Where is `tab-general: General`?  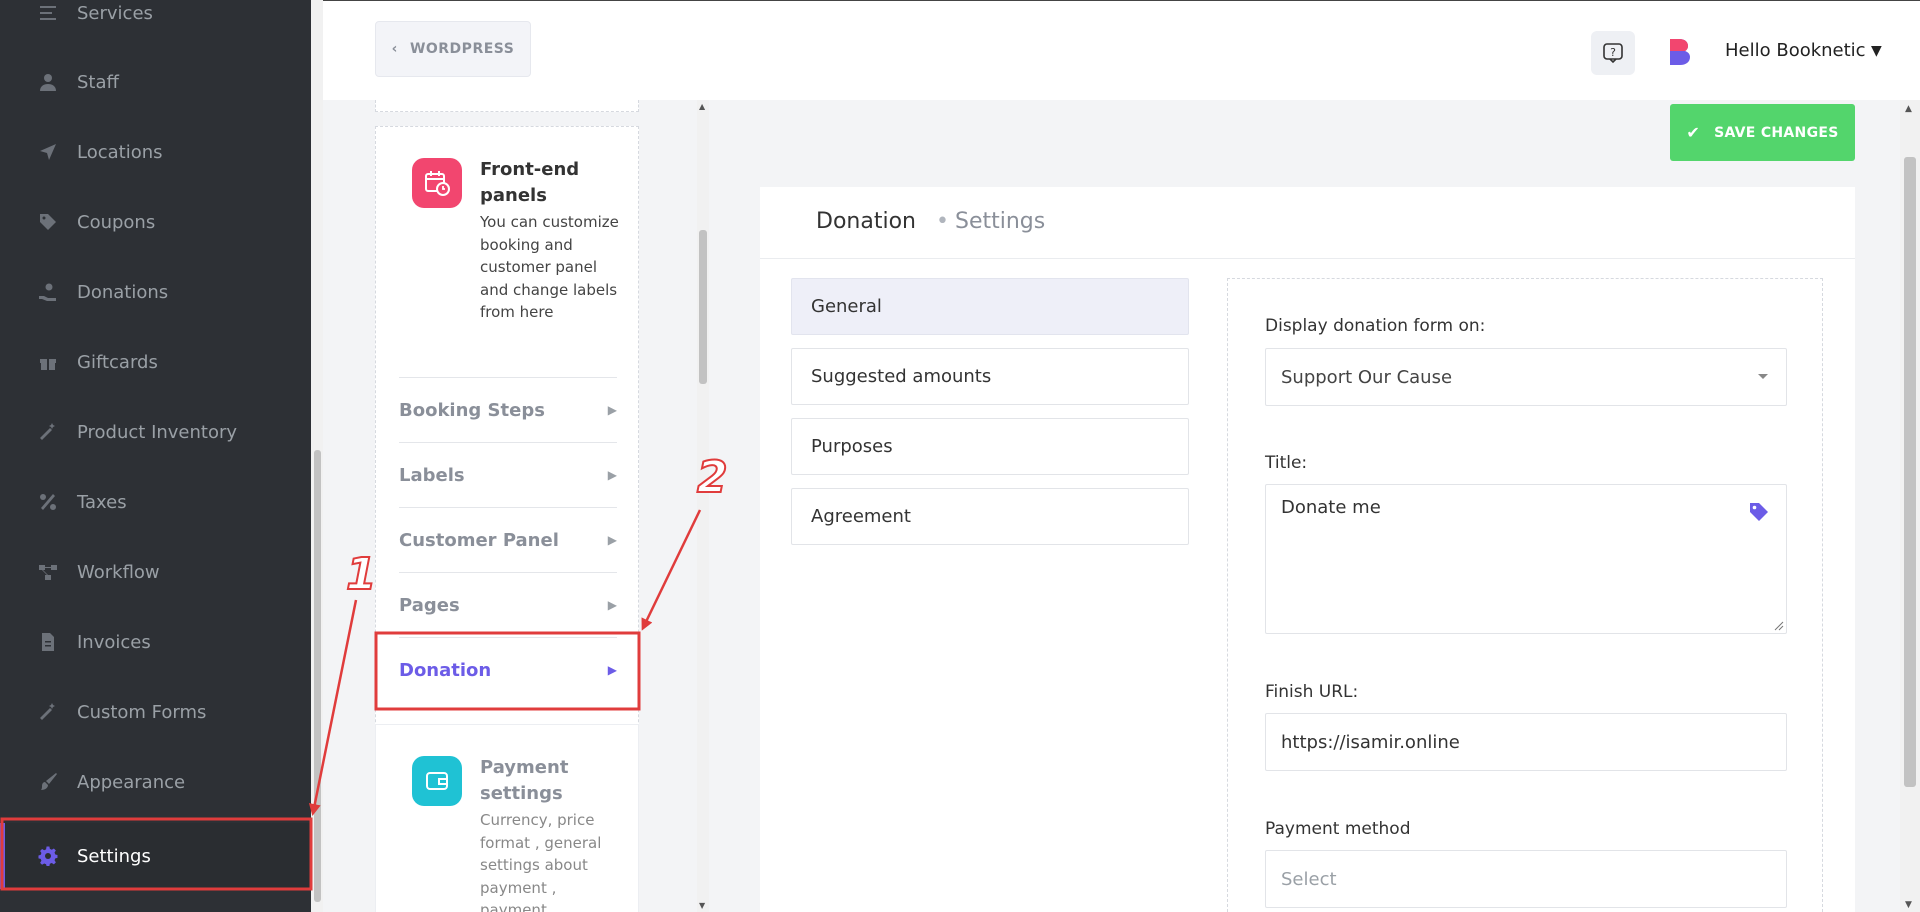 tab-general: General is located at coordinates (990, 306).